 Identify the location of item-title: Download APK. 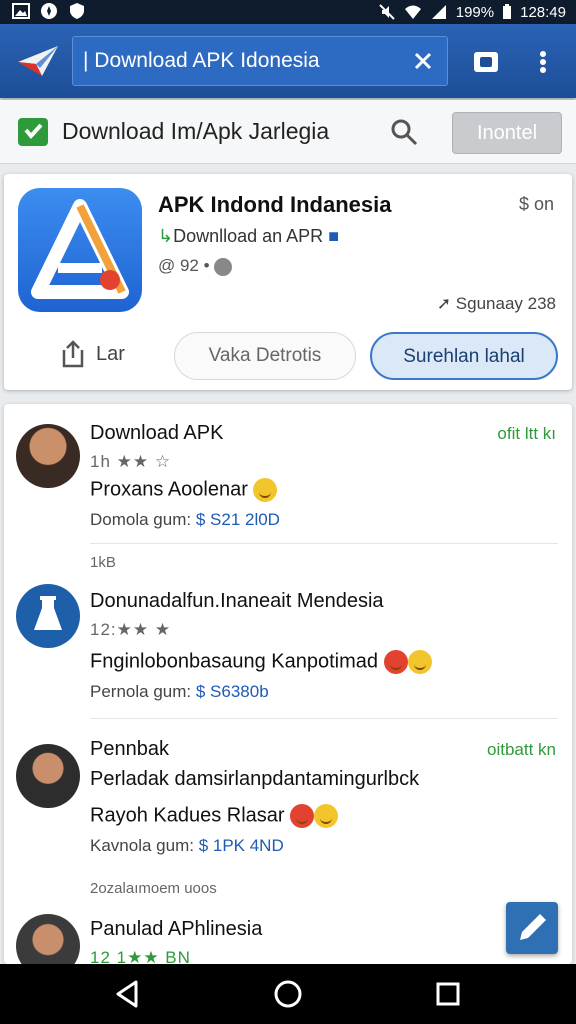
(157, 433).